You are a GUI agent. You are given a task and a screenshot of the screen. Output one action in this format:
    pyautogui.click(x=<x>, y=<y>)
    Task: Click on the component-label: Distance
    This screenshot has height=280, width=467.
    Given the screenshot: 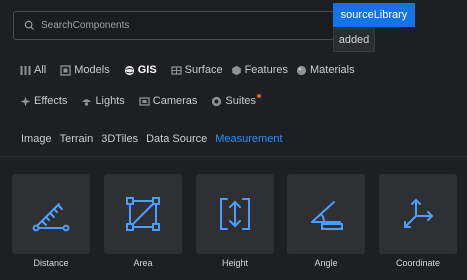 What is the action you would take?
    pyautogui.click(x=51, y=263)
    